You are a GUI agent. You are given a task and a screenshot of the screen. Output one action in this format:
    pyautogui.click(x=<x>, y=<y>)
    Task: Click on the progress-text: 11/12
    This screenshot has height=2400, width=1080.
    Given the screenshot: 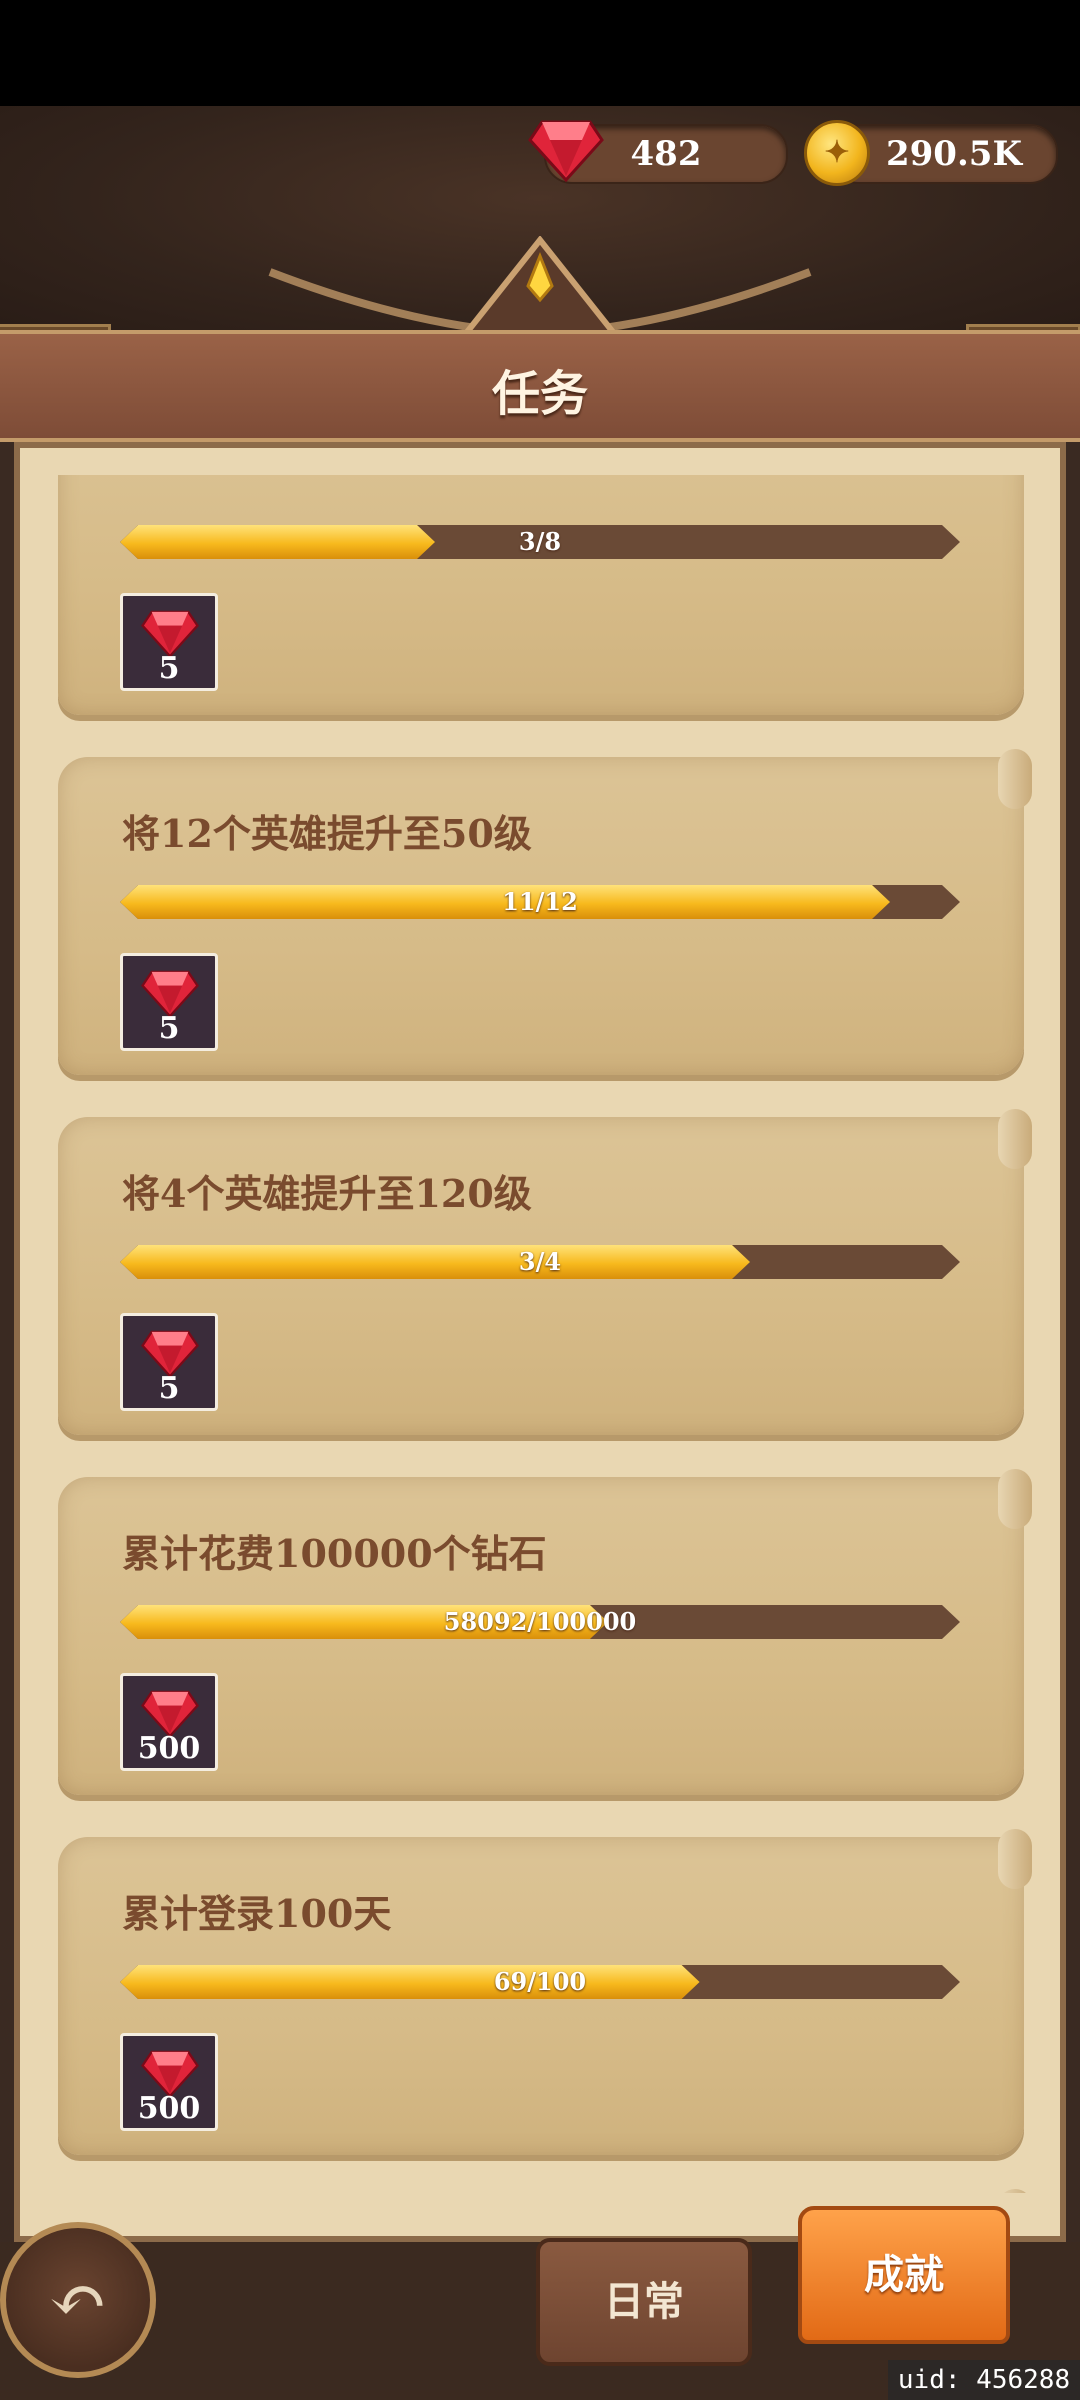 What is the action you would take?
    pyautogui.click(x=540, y=901)
    